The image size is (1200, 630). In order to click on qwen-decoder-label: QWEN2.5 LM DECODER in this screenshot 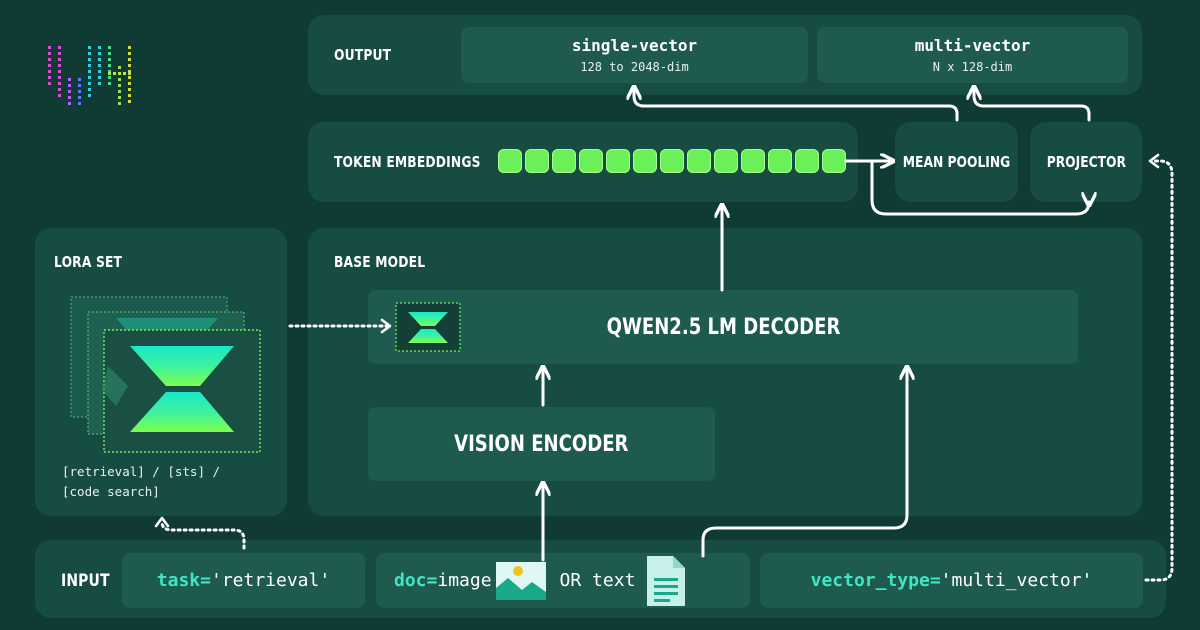, I will do `click(723, 327)`.